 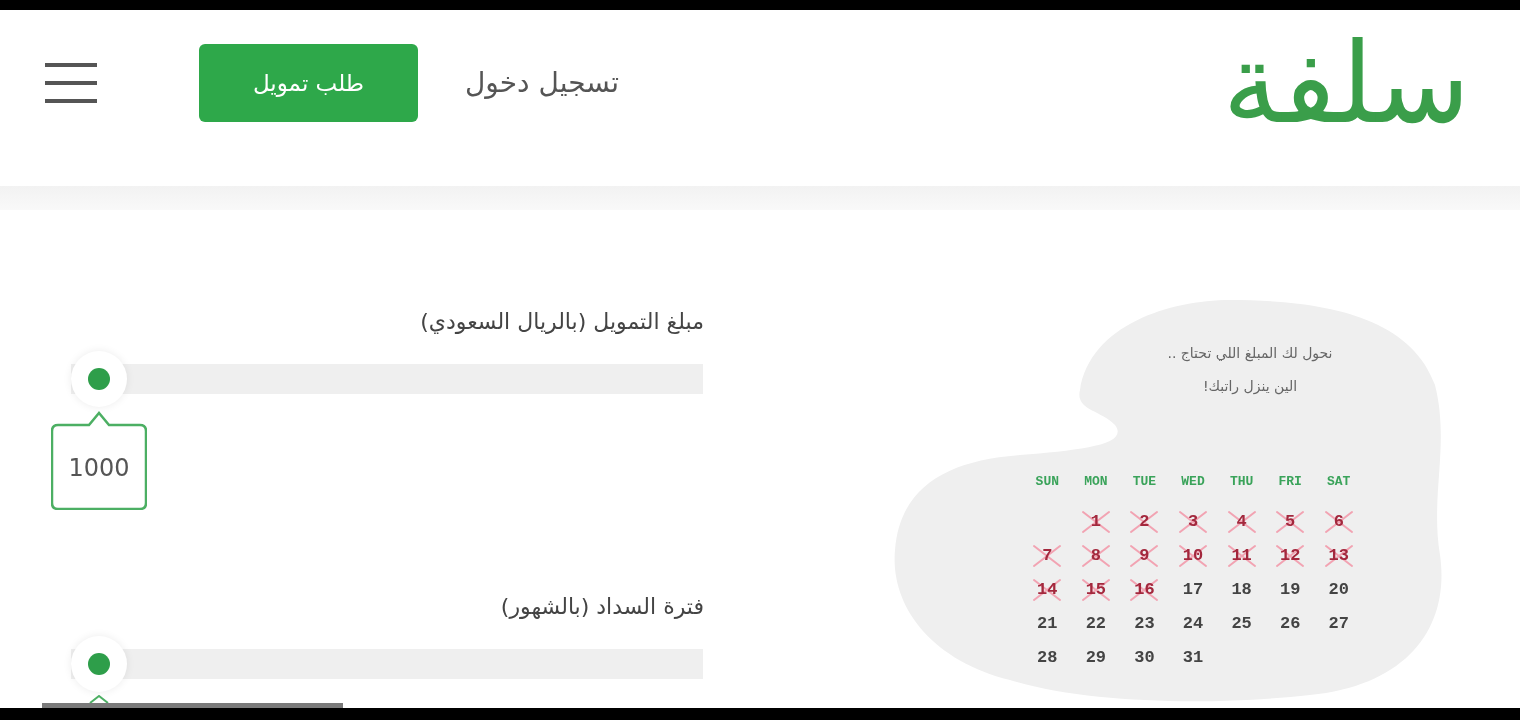 What do you see at coordinates (1144, 590) in the screenshot?
I see `calendar-day: 16` at bounding box center [1144, 590].